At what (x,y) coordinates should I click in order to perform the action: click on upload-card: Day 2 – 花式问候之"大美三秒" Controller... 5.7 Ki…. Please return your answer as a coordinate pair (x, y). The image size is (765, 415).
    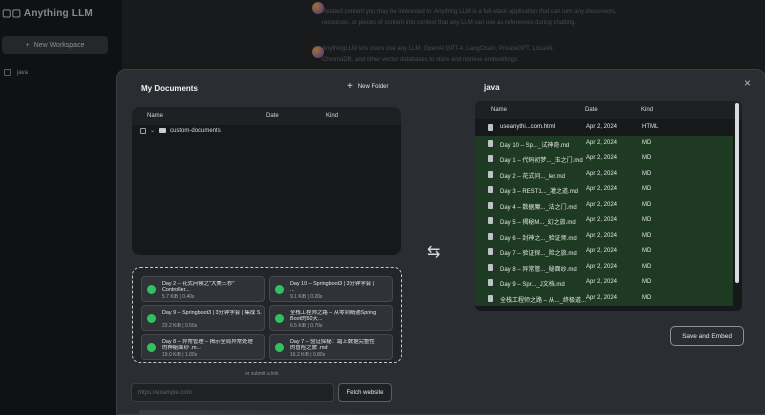
    Looking at the image, I should click on (203, 289).